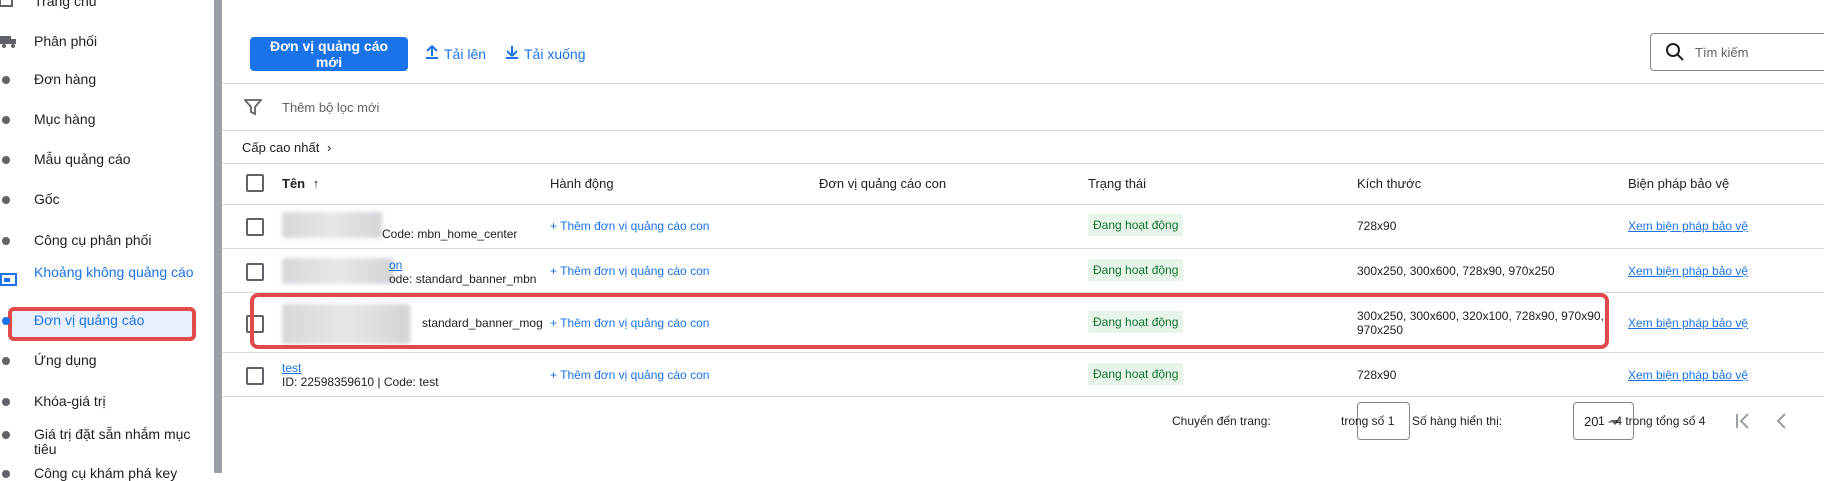  What do you see at coordinates (929, 321) in the screenshot?
I see `row-highlight-annotation` at bounding box center [929, 321].